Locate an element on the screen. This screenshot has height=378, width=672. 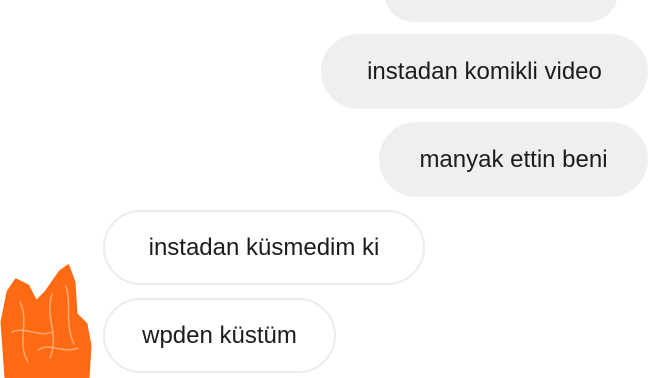
message-bubble-cut-off is located at coordinates (501, 11).